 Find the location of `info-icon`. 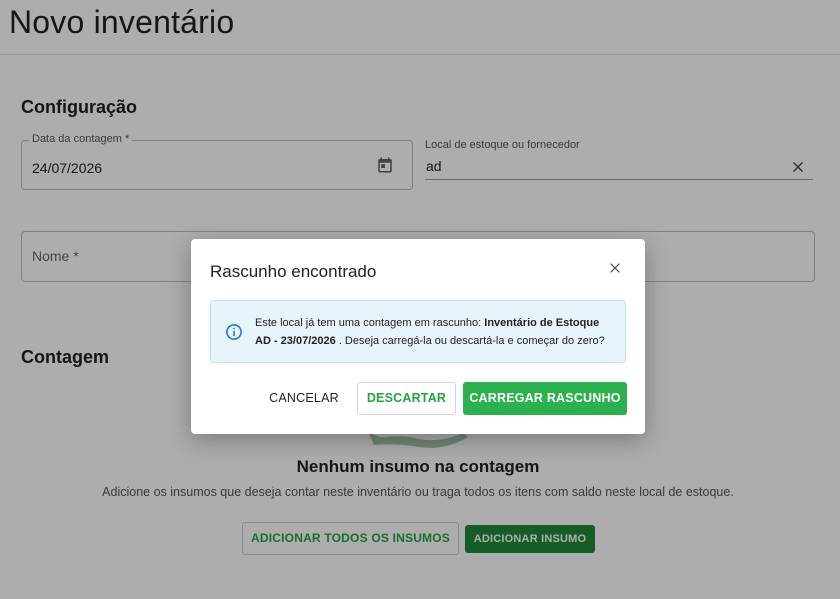

info-icon is located at coordinates (234, 332).